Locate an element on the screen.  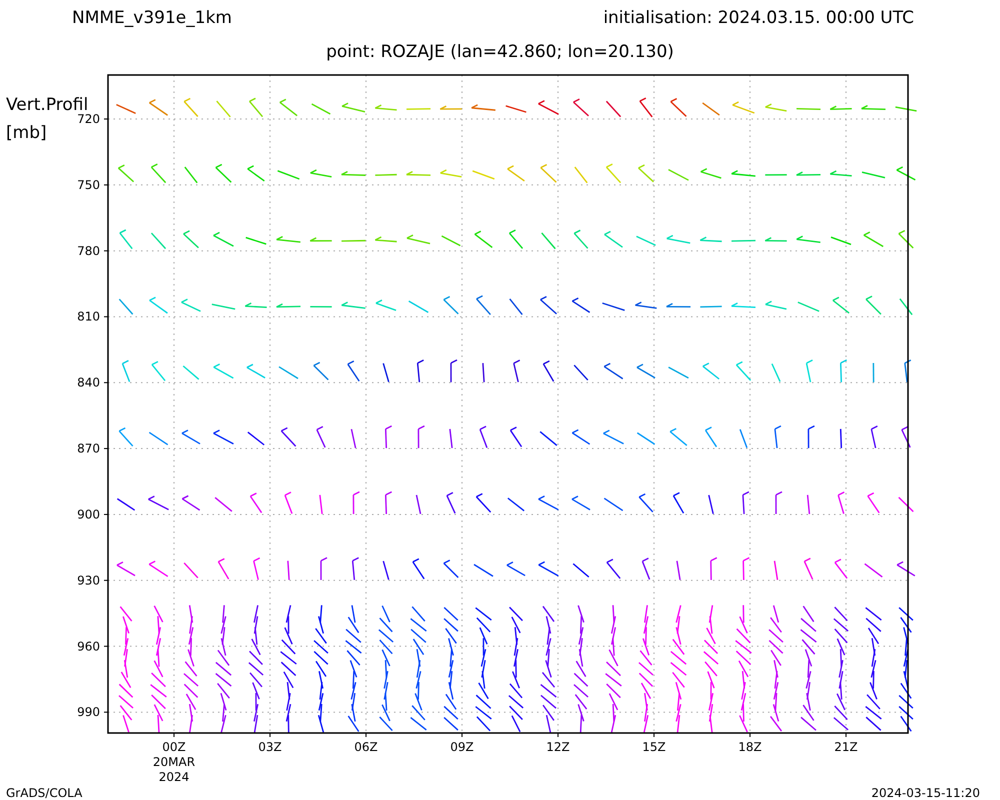
axis-tick-label: 930 is located at coordinates (88, 580).